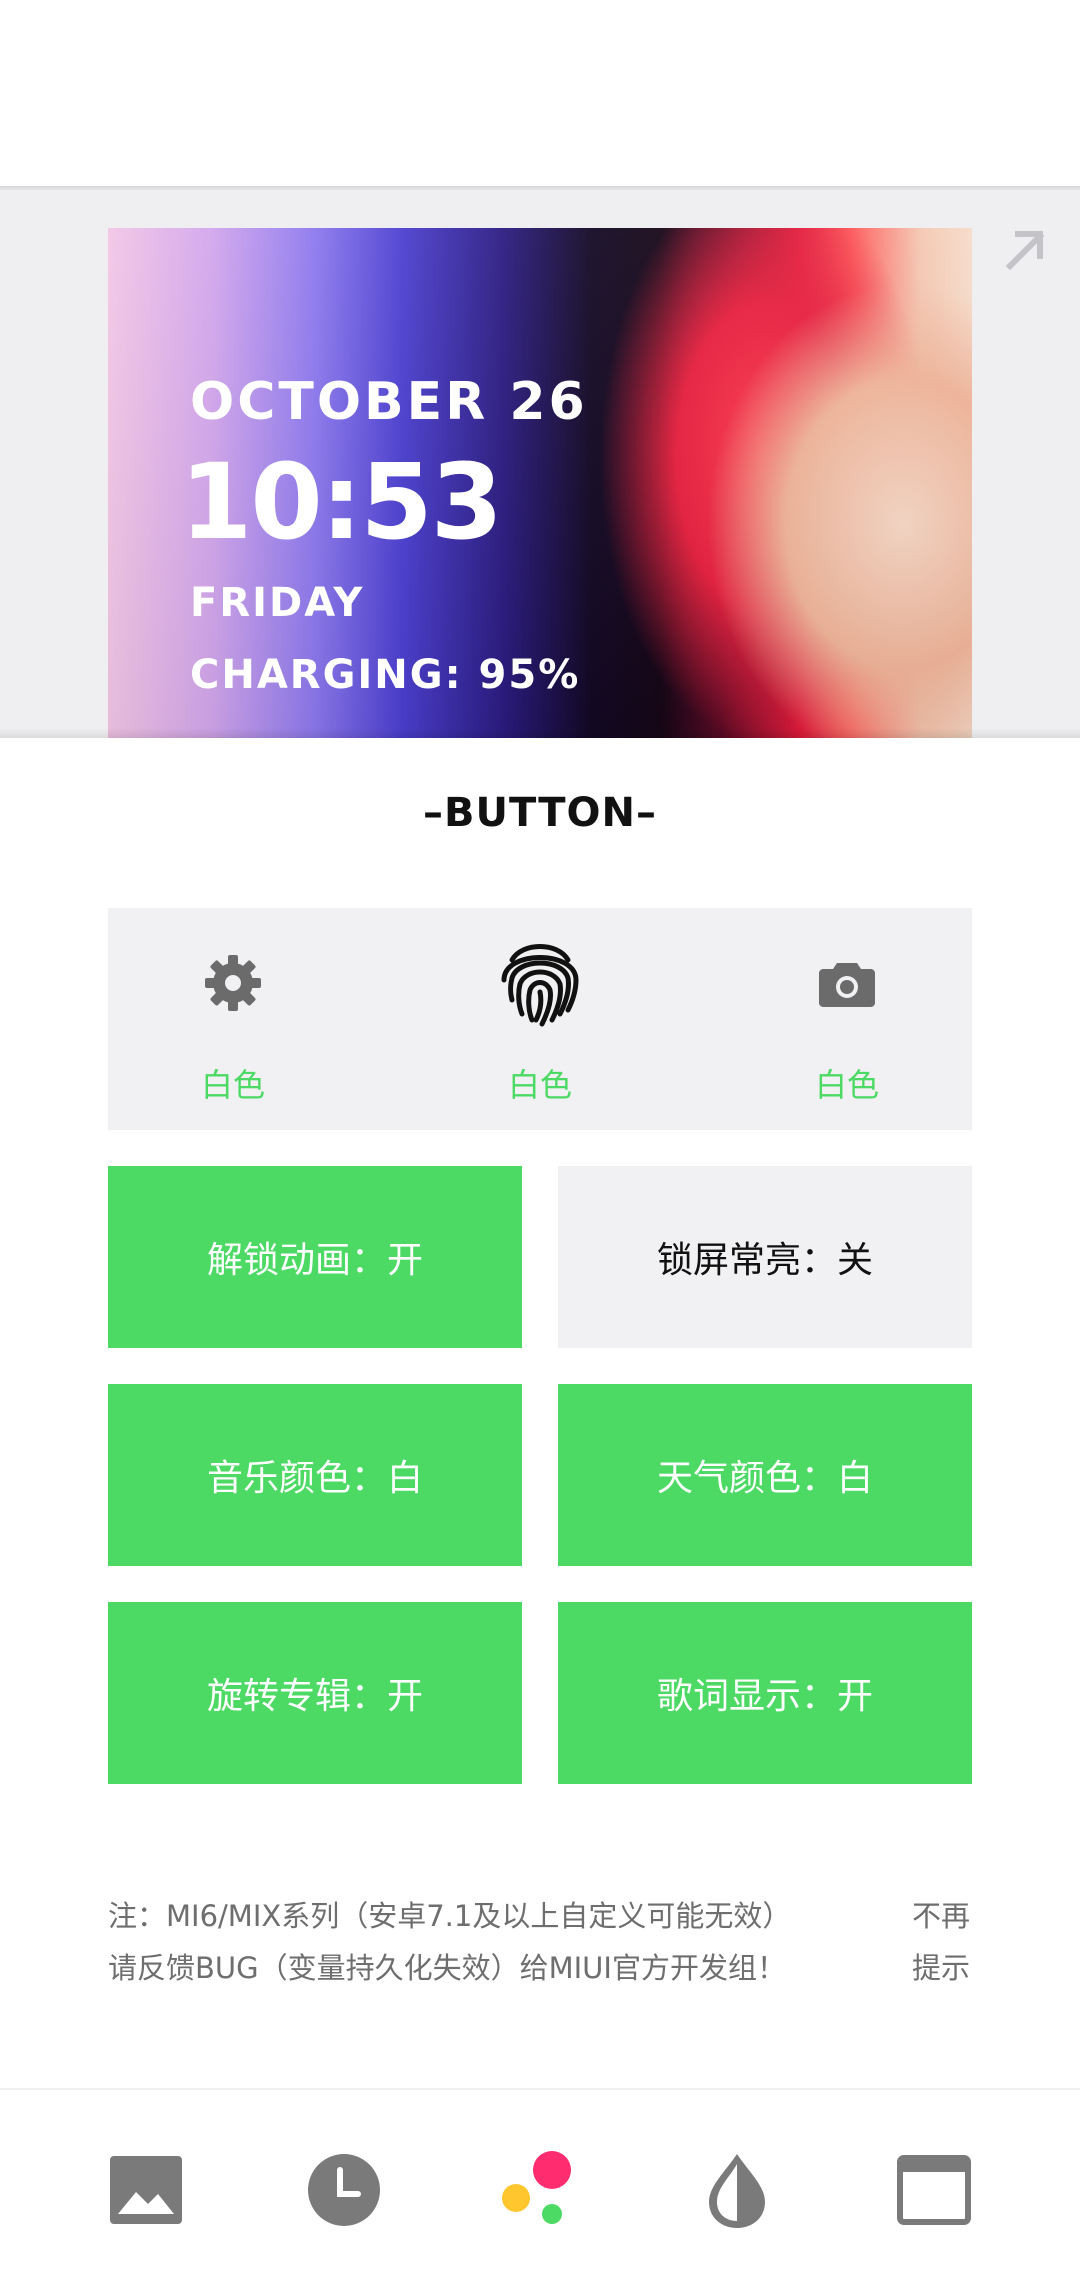  What do you see at coordinates (540, 813) in the screenshot?
I see `section-title: –BUTTON–` at bounding box center [540, 813].